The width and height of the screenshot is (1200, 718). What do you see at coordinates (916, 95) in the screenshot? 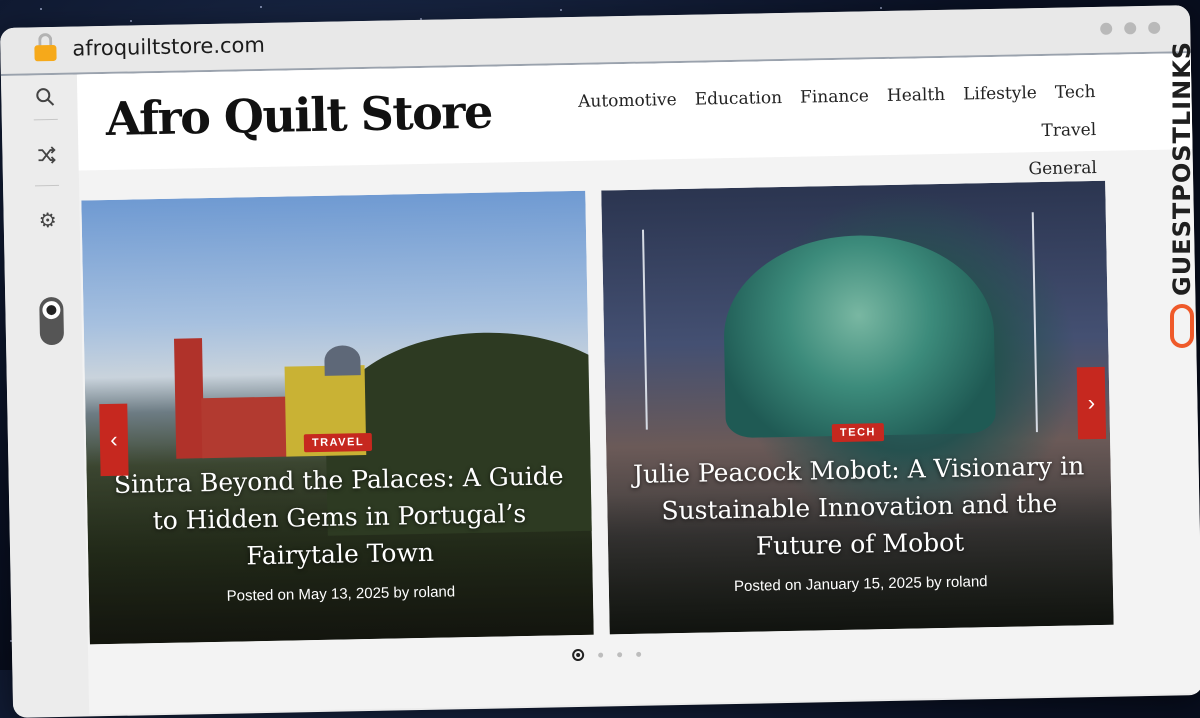
I see `nav-item-health: Health` at bounding box center [916, 95].